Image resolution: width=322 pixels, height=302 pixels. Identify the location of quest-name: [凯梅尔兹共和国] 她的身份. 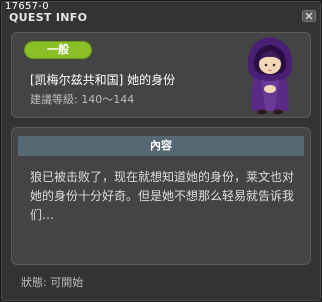
(103, 80).